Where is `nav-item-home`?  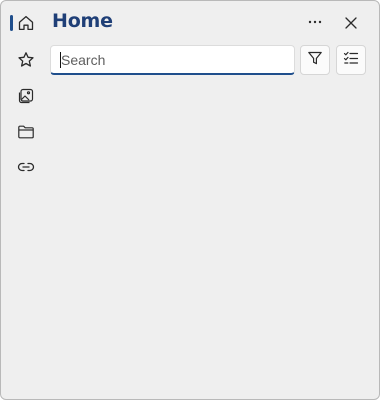 nav-item-home is located at coordinates (26, 23).